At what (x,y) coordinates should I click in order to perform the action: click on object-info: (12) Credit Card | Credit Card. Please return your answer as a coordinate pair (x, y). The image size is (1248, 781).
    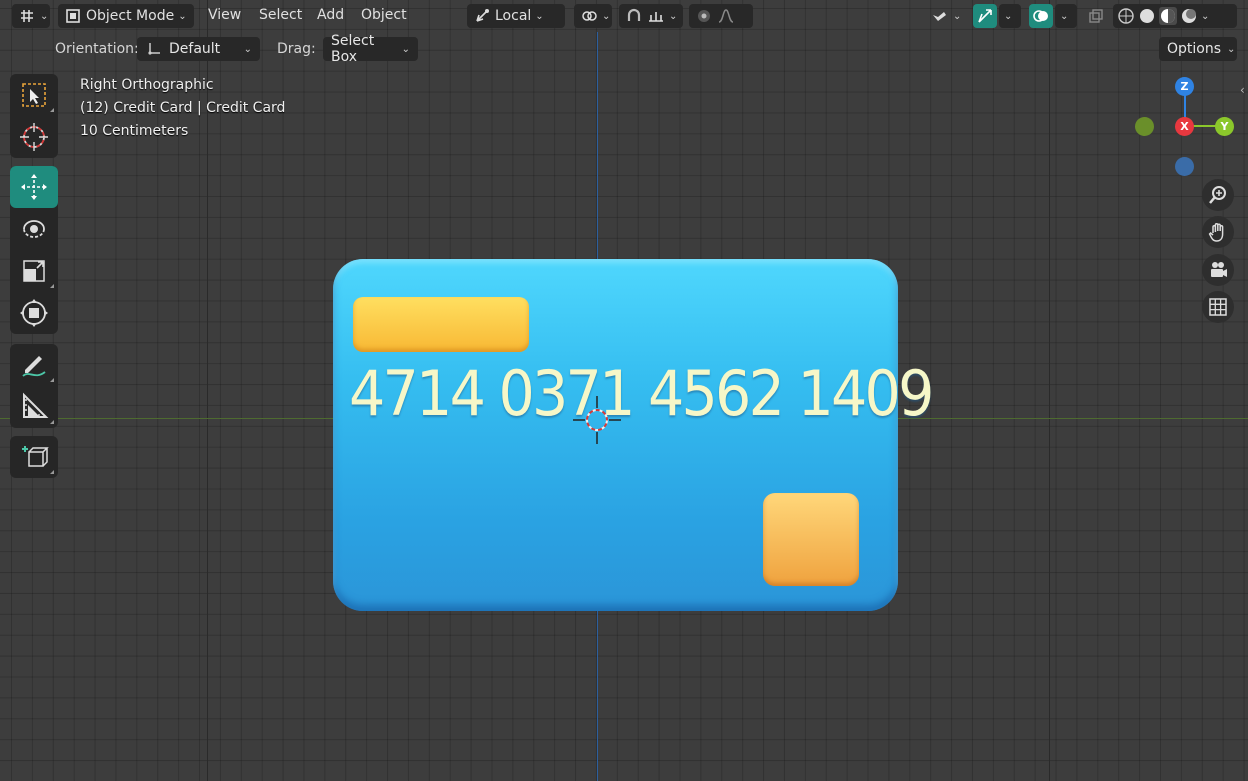
    Looking at the image, I should click on (183, 108).